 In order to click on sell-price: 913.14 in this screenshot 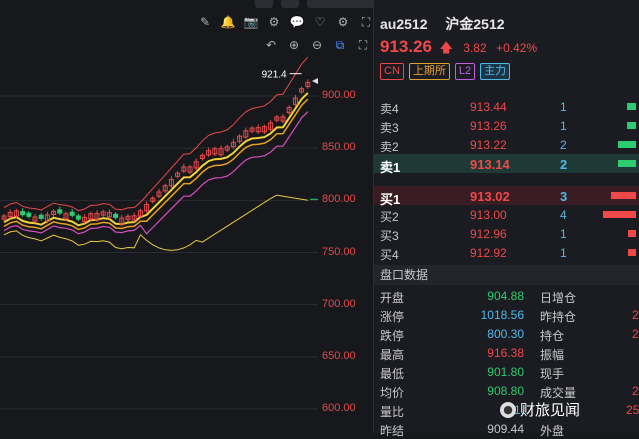, I will do `click(490, 164)`.